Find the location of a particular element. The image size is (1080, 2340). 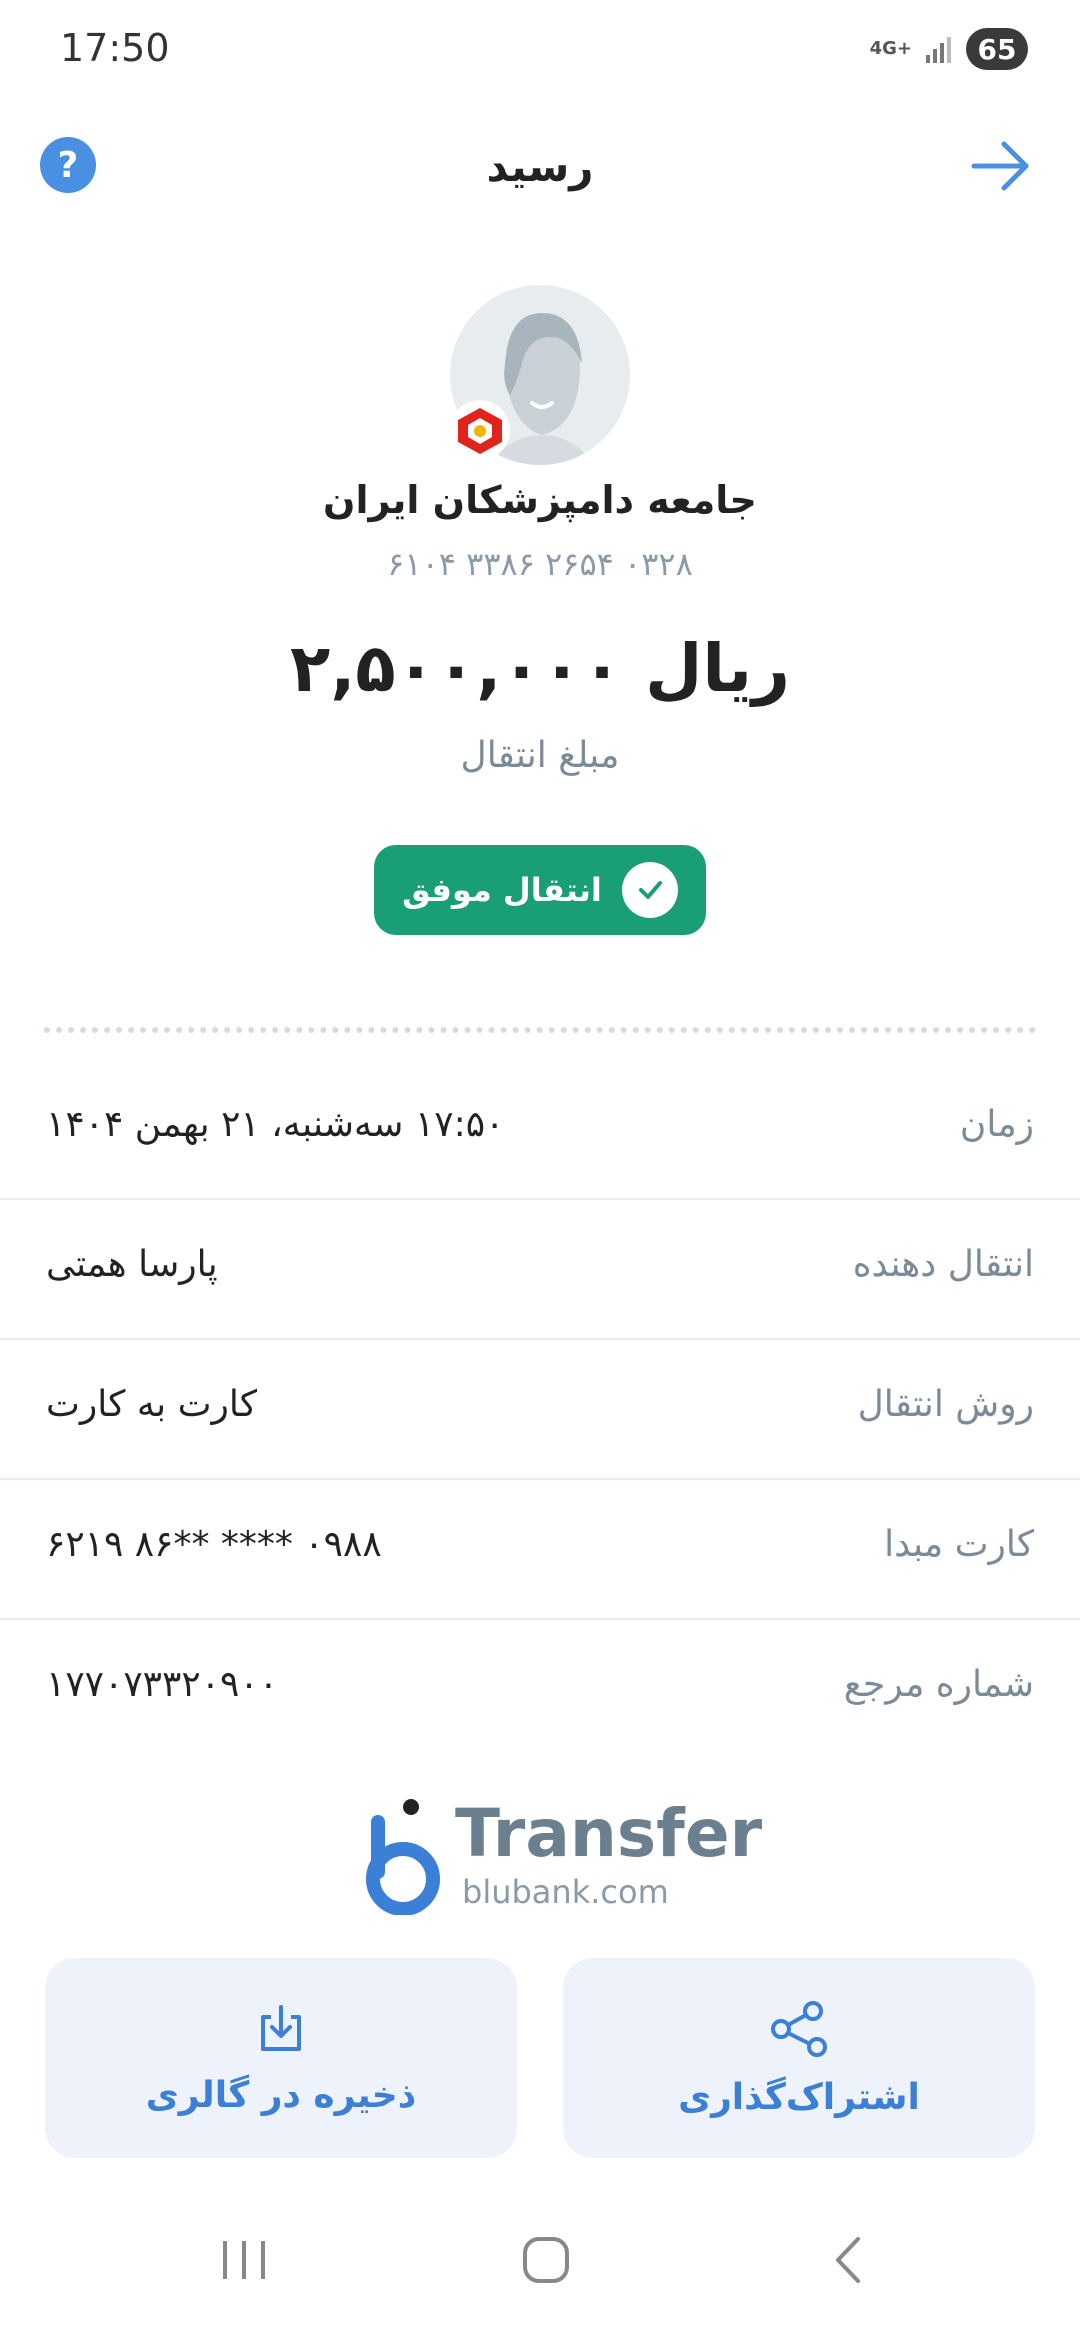

status-indicators: 4G+ 65 is located at coordinates (949, 49).